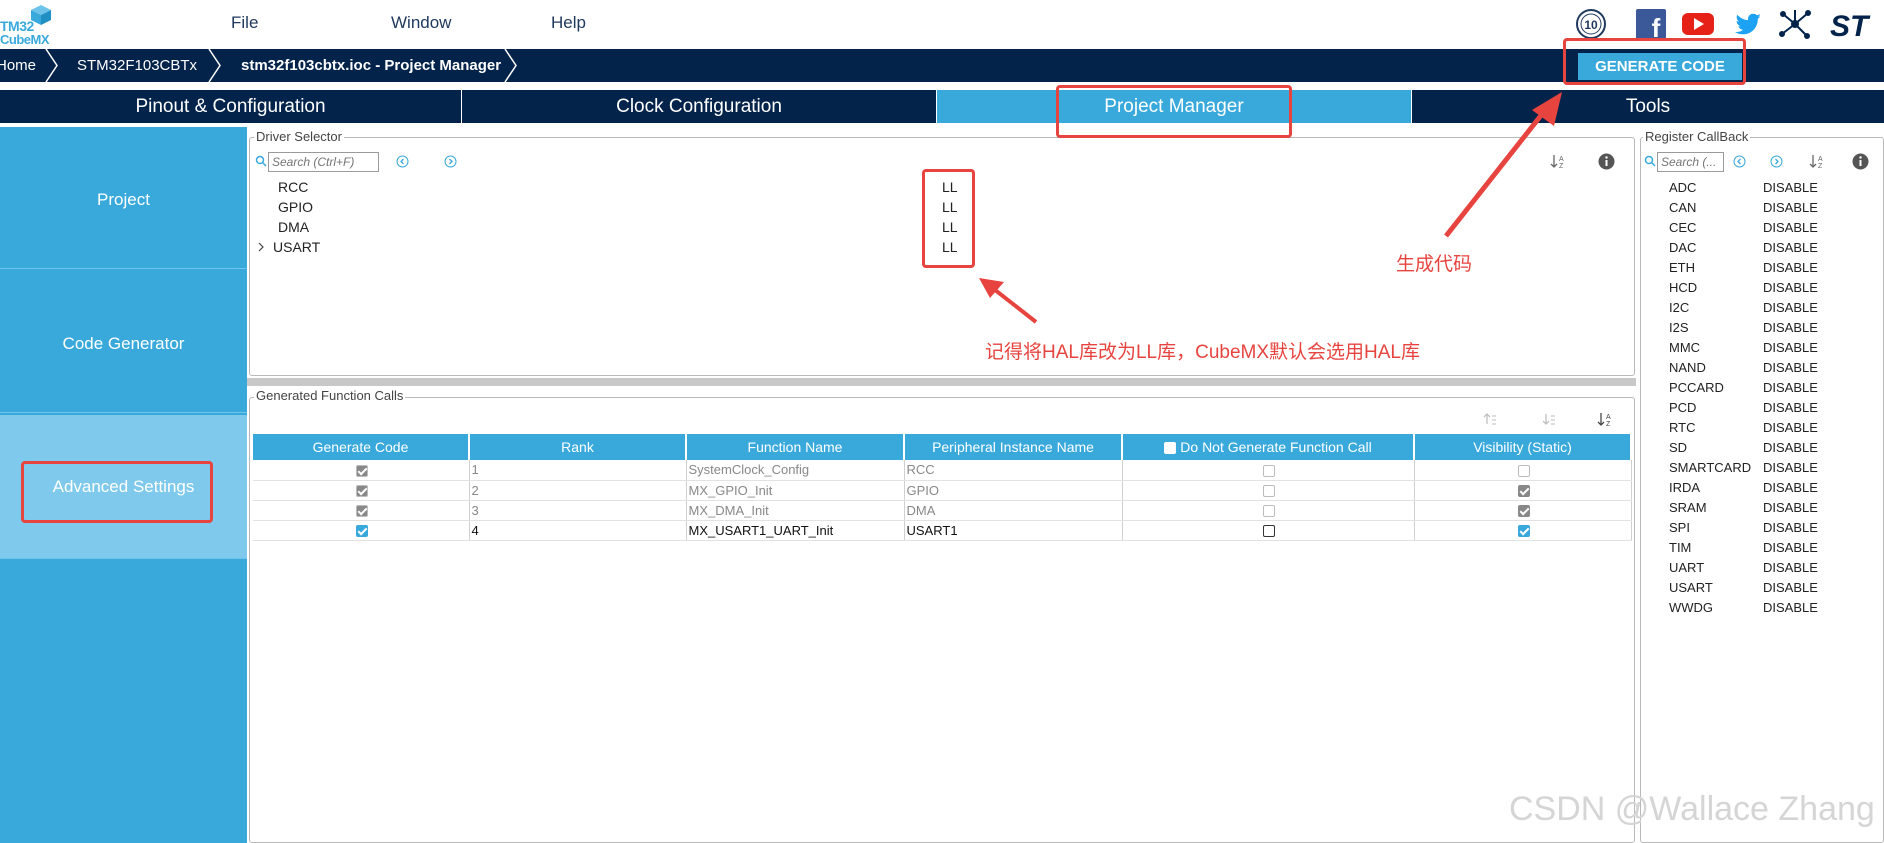  I want to click on breadcrumb-project: stm32f103cbtx.ioc - Project Manager, so click(371, 65).